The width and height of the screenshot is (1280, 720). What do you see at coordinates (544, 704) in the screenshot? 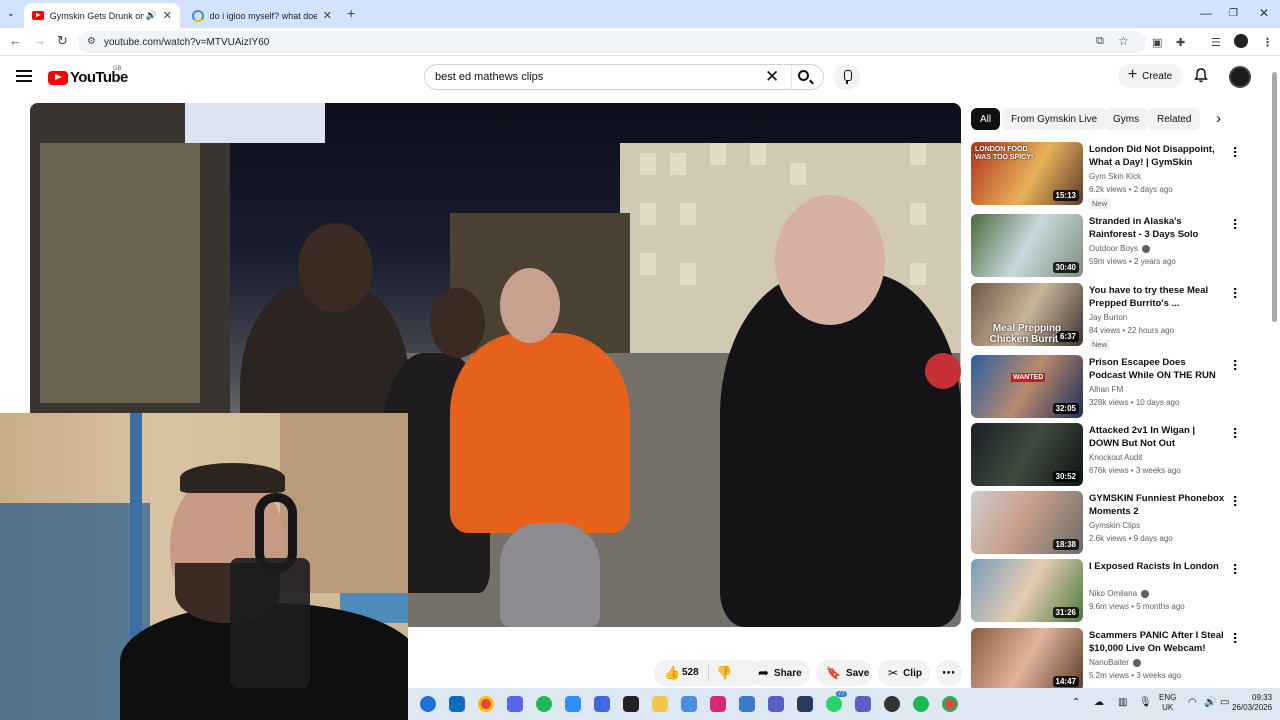
I see `spotify-icon` at bounding box center [544, 704].